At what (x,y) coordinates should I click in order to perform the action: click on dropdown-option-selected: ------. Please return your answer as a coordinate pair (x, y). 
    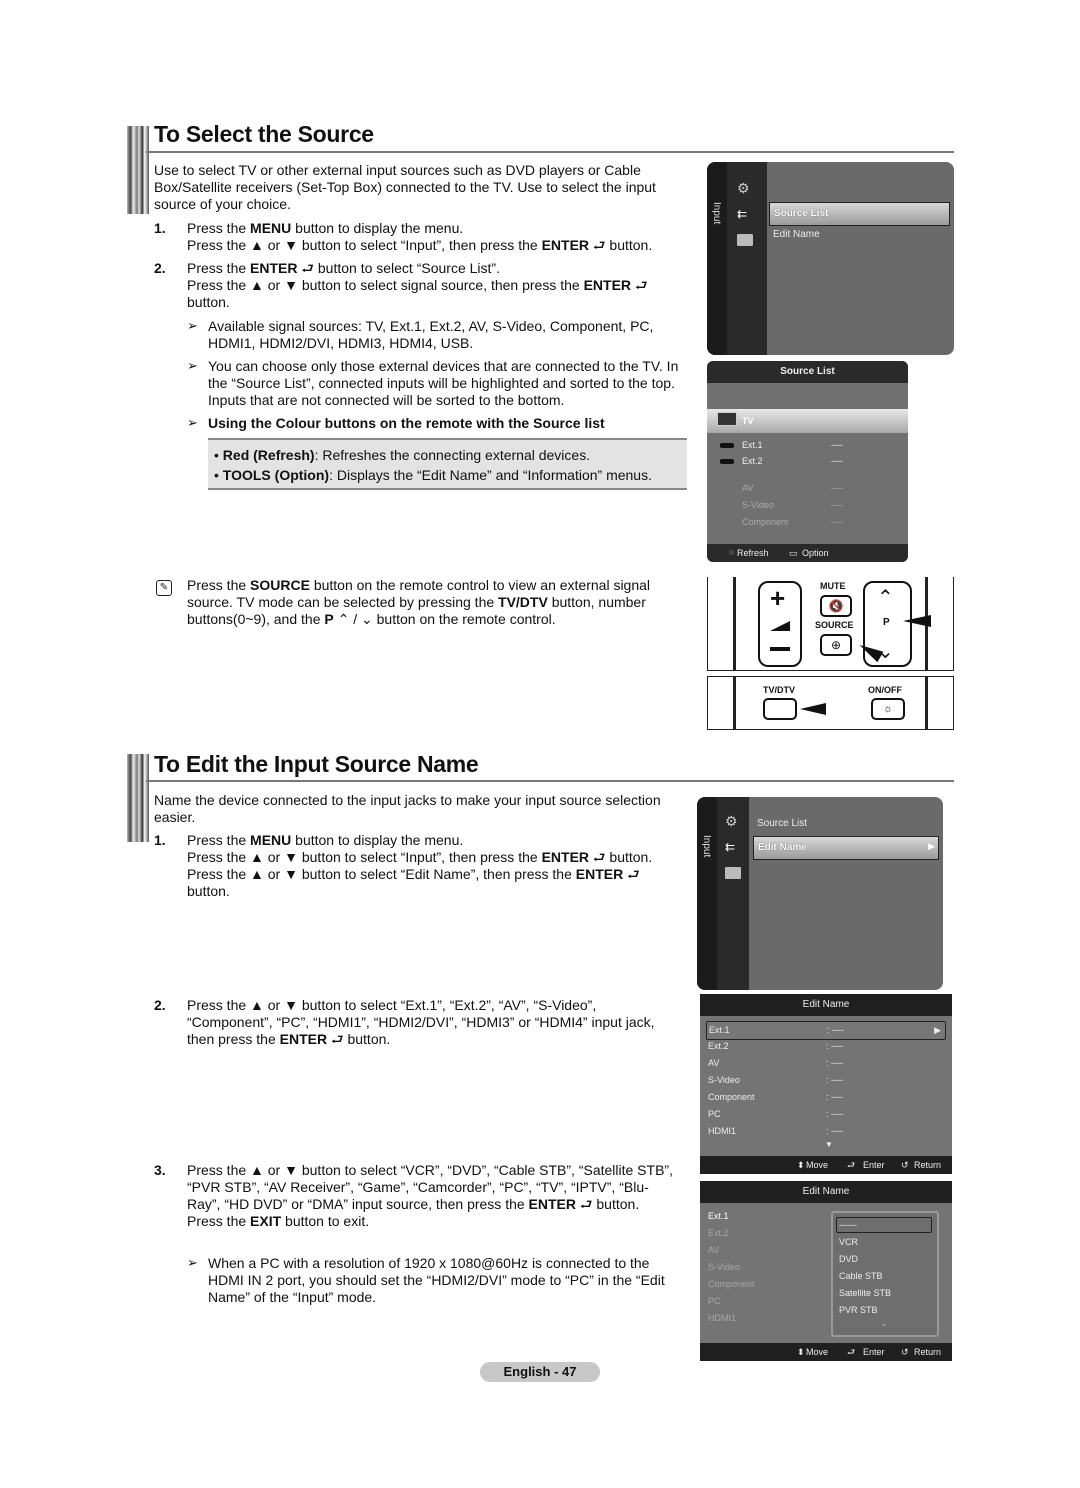
    Looking at the image, I should click on (884, 1225).